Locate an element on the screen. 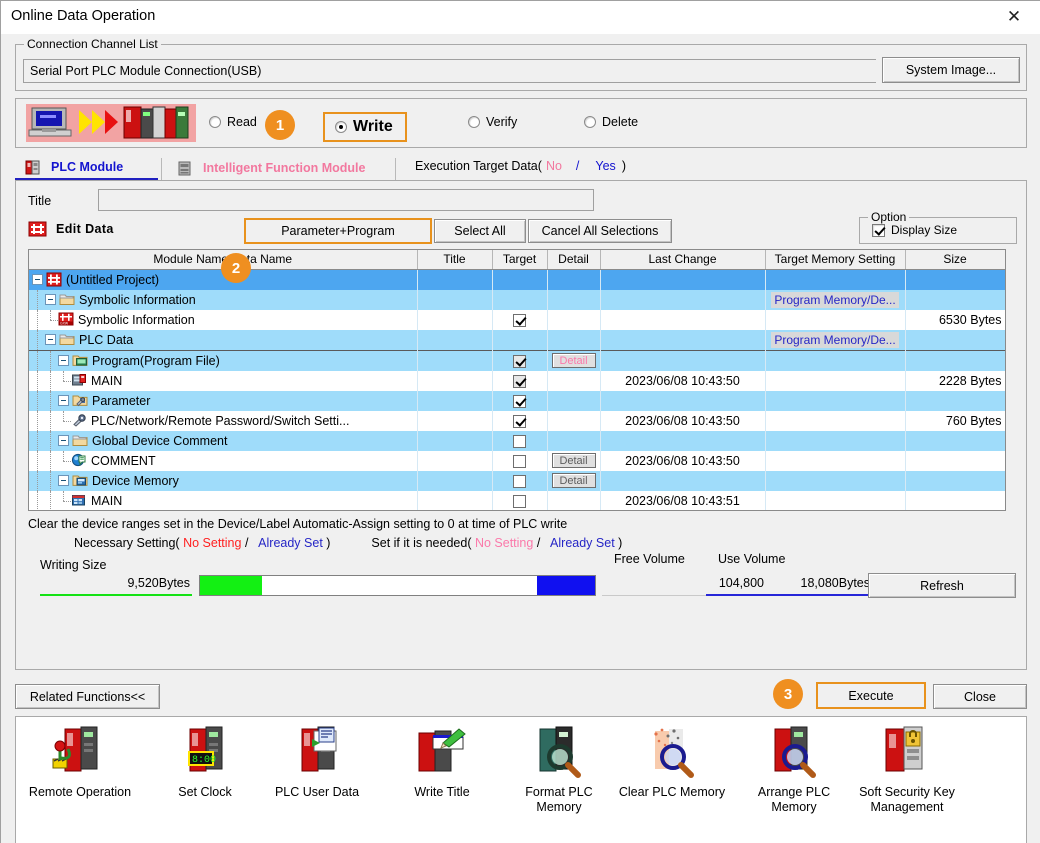  table-row: Device Memory Detail is located at coordinates (517, 480).